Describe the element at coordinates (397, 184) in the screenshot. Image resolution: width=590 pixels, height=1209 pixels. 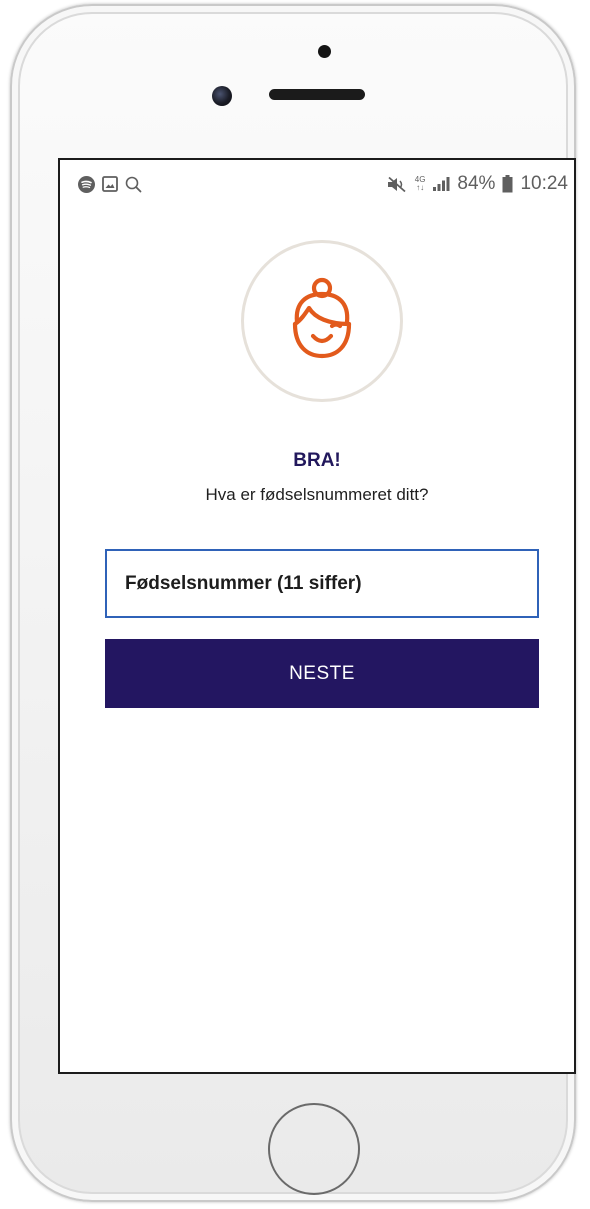
I see `mute-icon` at that location.